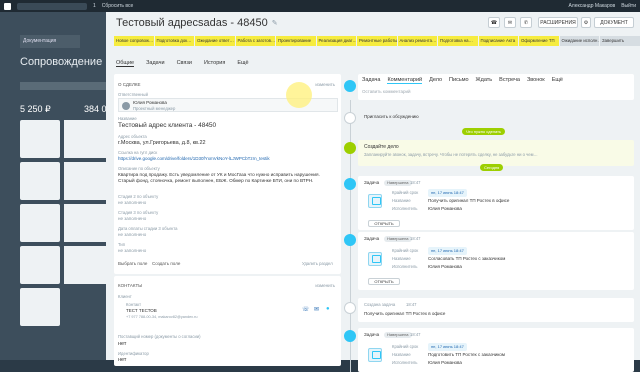 The width and height of the screenshot is (640, 372). Describe the element at coordinates (405, 80) in the screenshot. I see `tab-comment: Комментарий` at that location.